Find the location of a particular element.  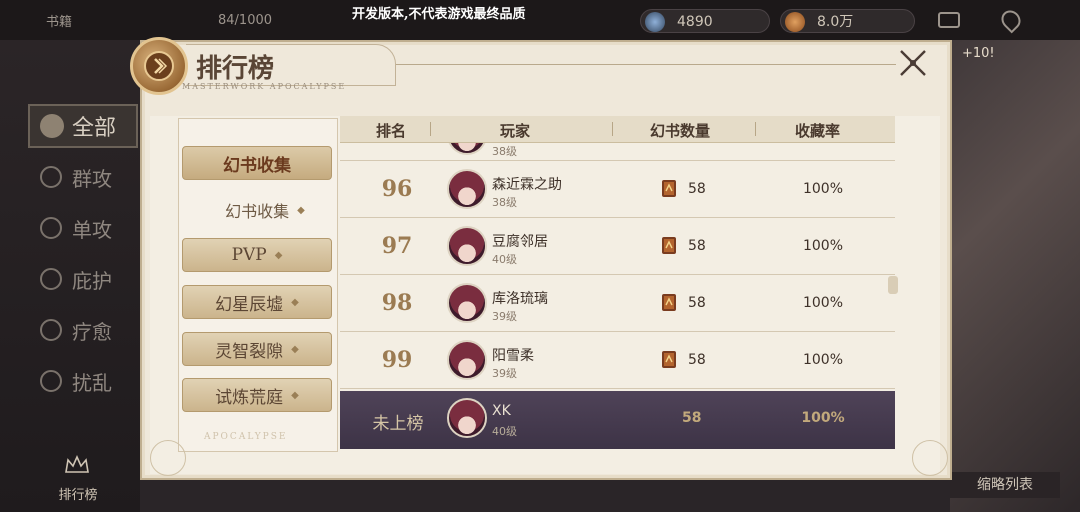

all-filter-icon is located at coordinates (52, 126).